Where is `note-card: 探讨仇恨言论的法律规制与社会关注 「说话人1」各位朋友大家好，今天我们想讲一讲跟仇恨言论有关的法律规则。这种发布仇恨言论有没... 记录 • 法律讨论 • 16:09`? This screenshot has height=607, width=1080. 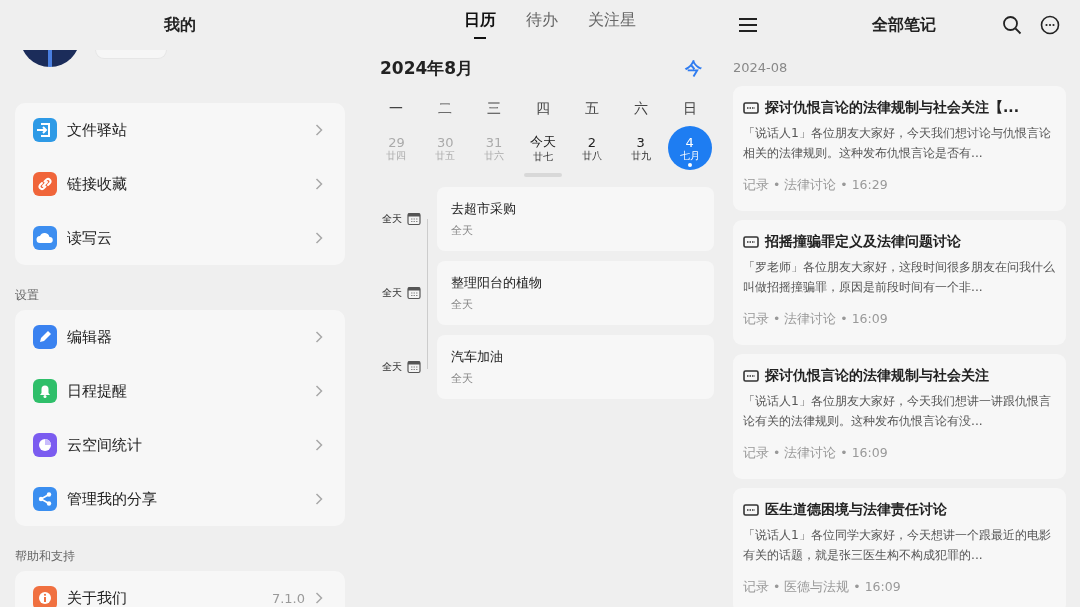 note-card: 探讨仇恨言论的法律规制与社会关注 「说话人1」各位朋友大家好，今天我们想讲一讲跟仇恨言论有关的法律规则。这种发布仇恨言论有没... 记录 • 法律讨论 • 16:09 is located at coordinates (899, 416).